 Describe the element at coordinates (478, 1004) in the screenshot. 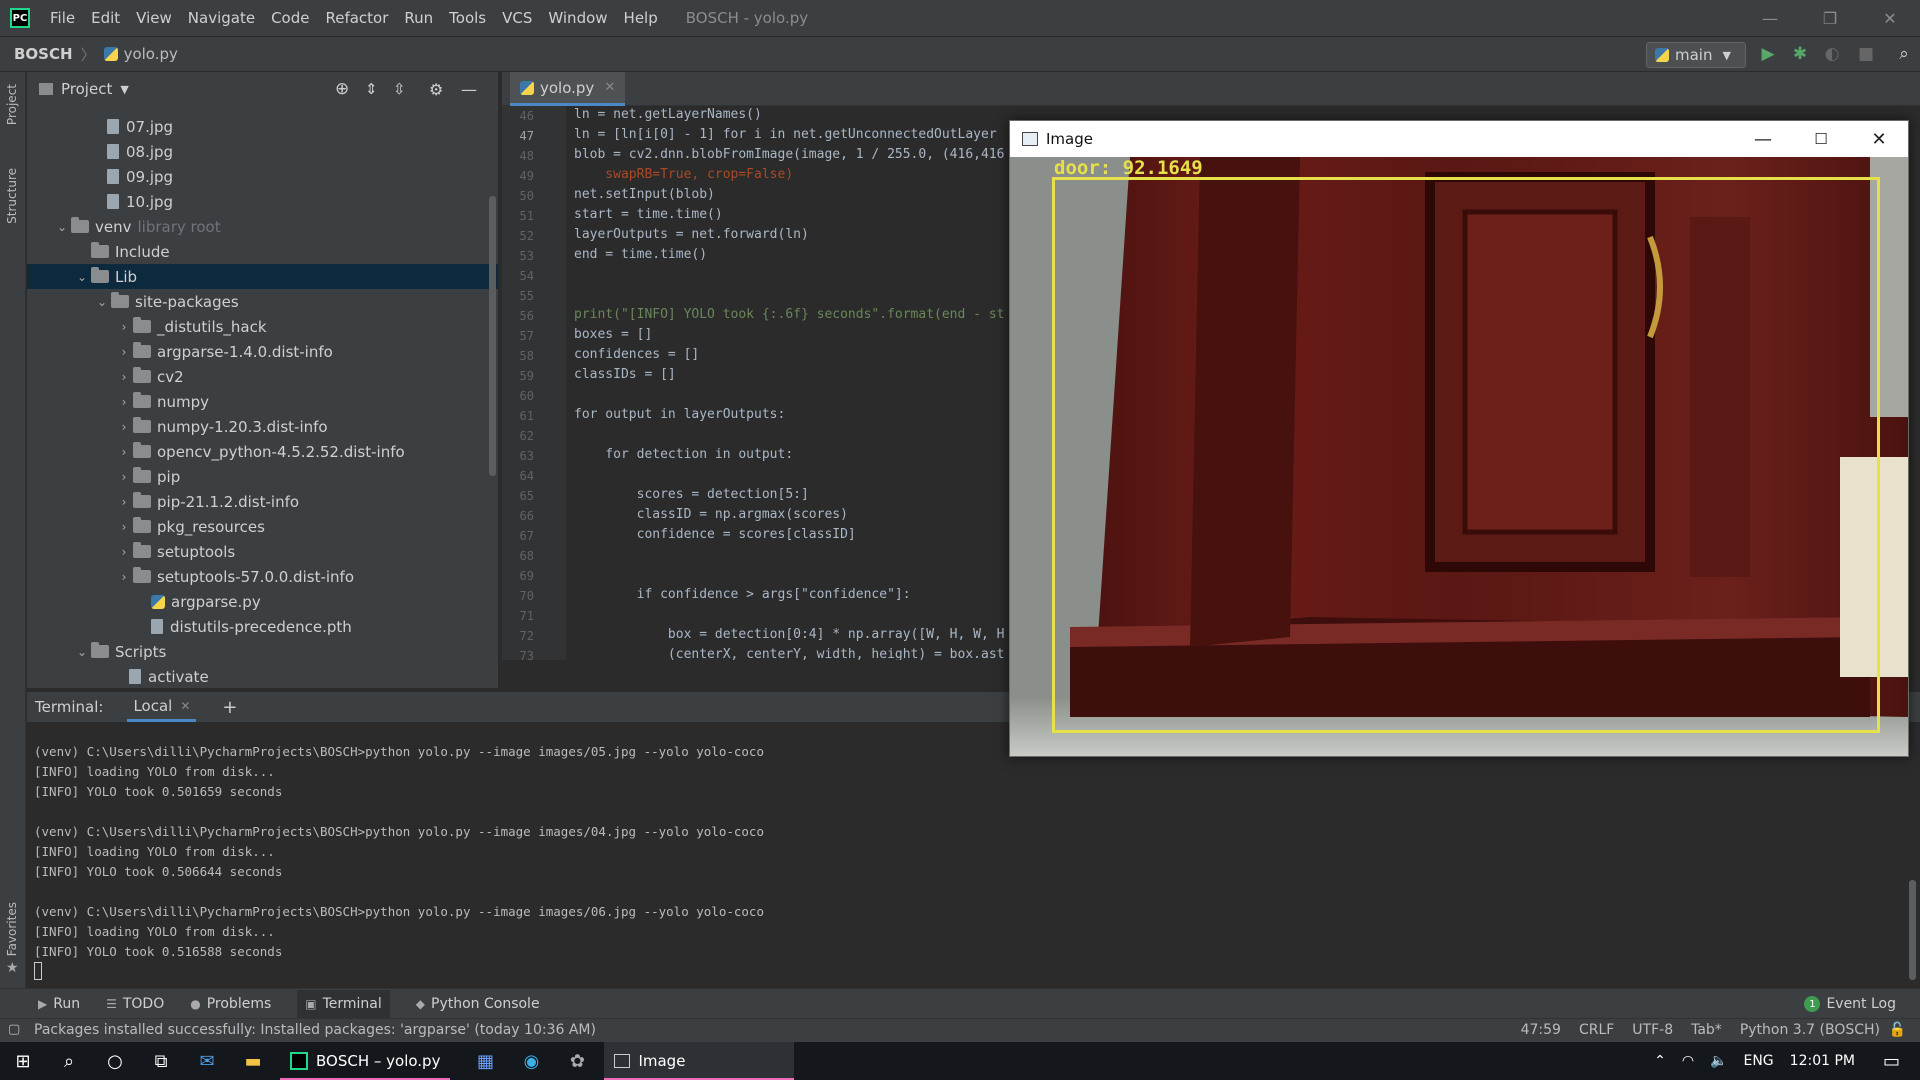

I see `python-console-tool-button: ◆ Python Console` at that location.